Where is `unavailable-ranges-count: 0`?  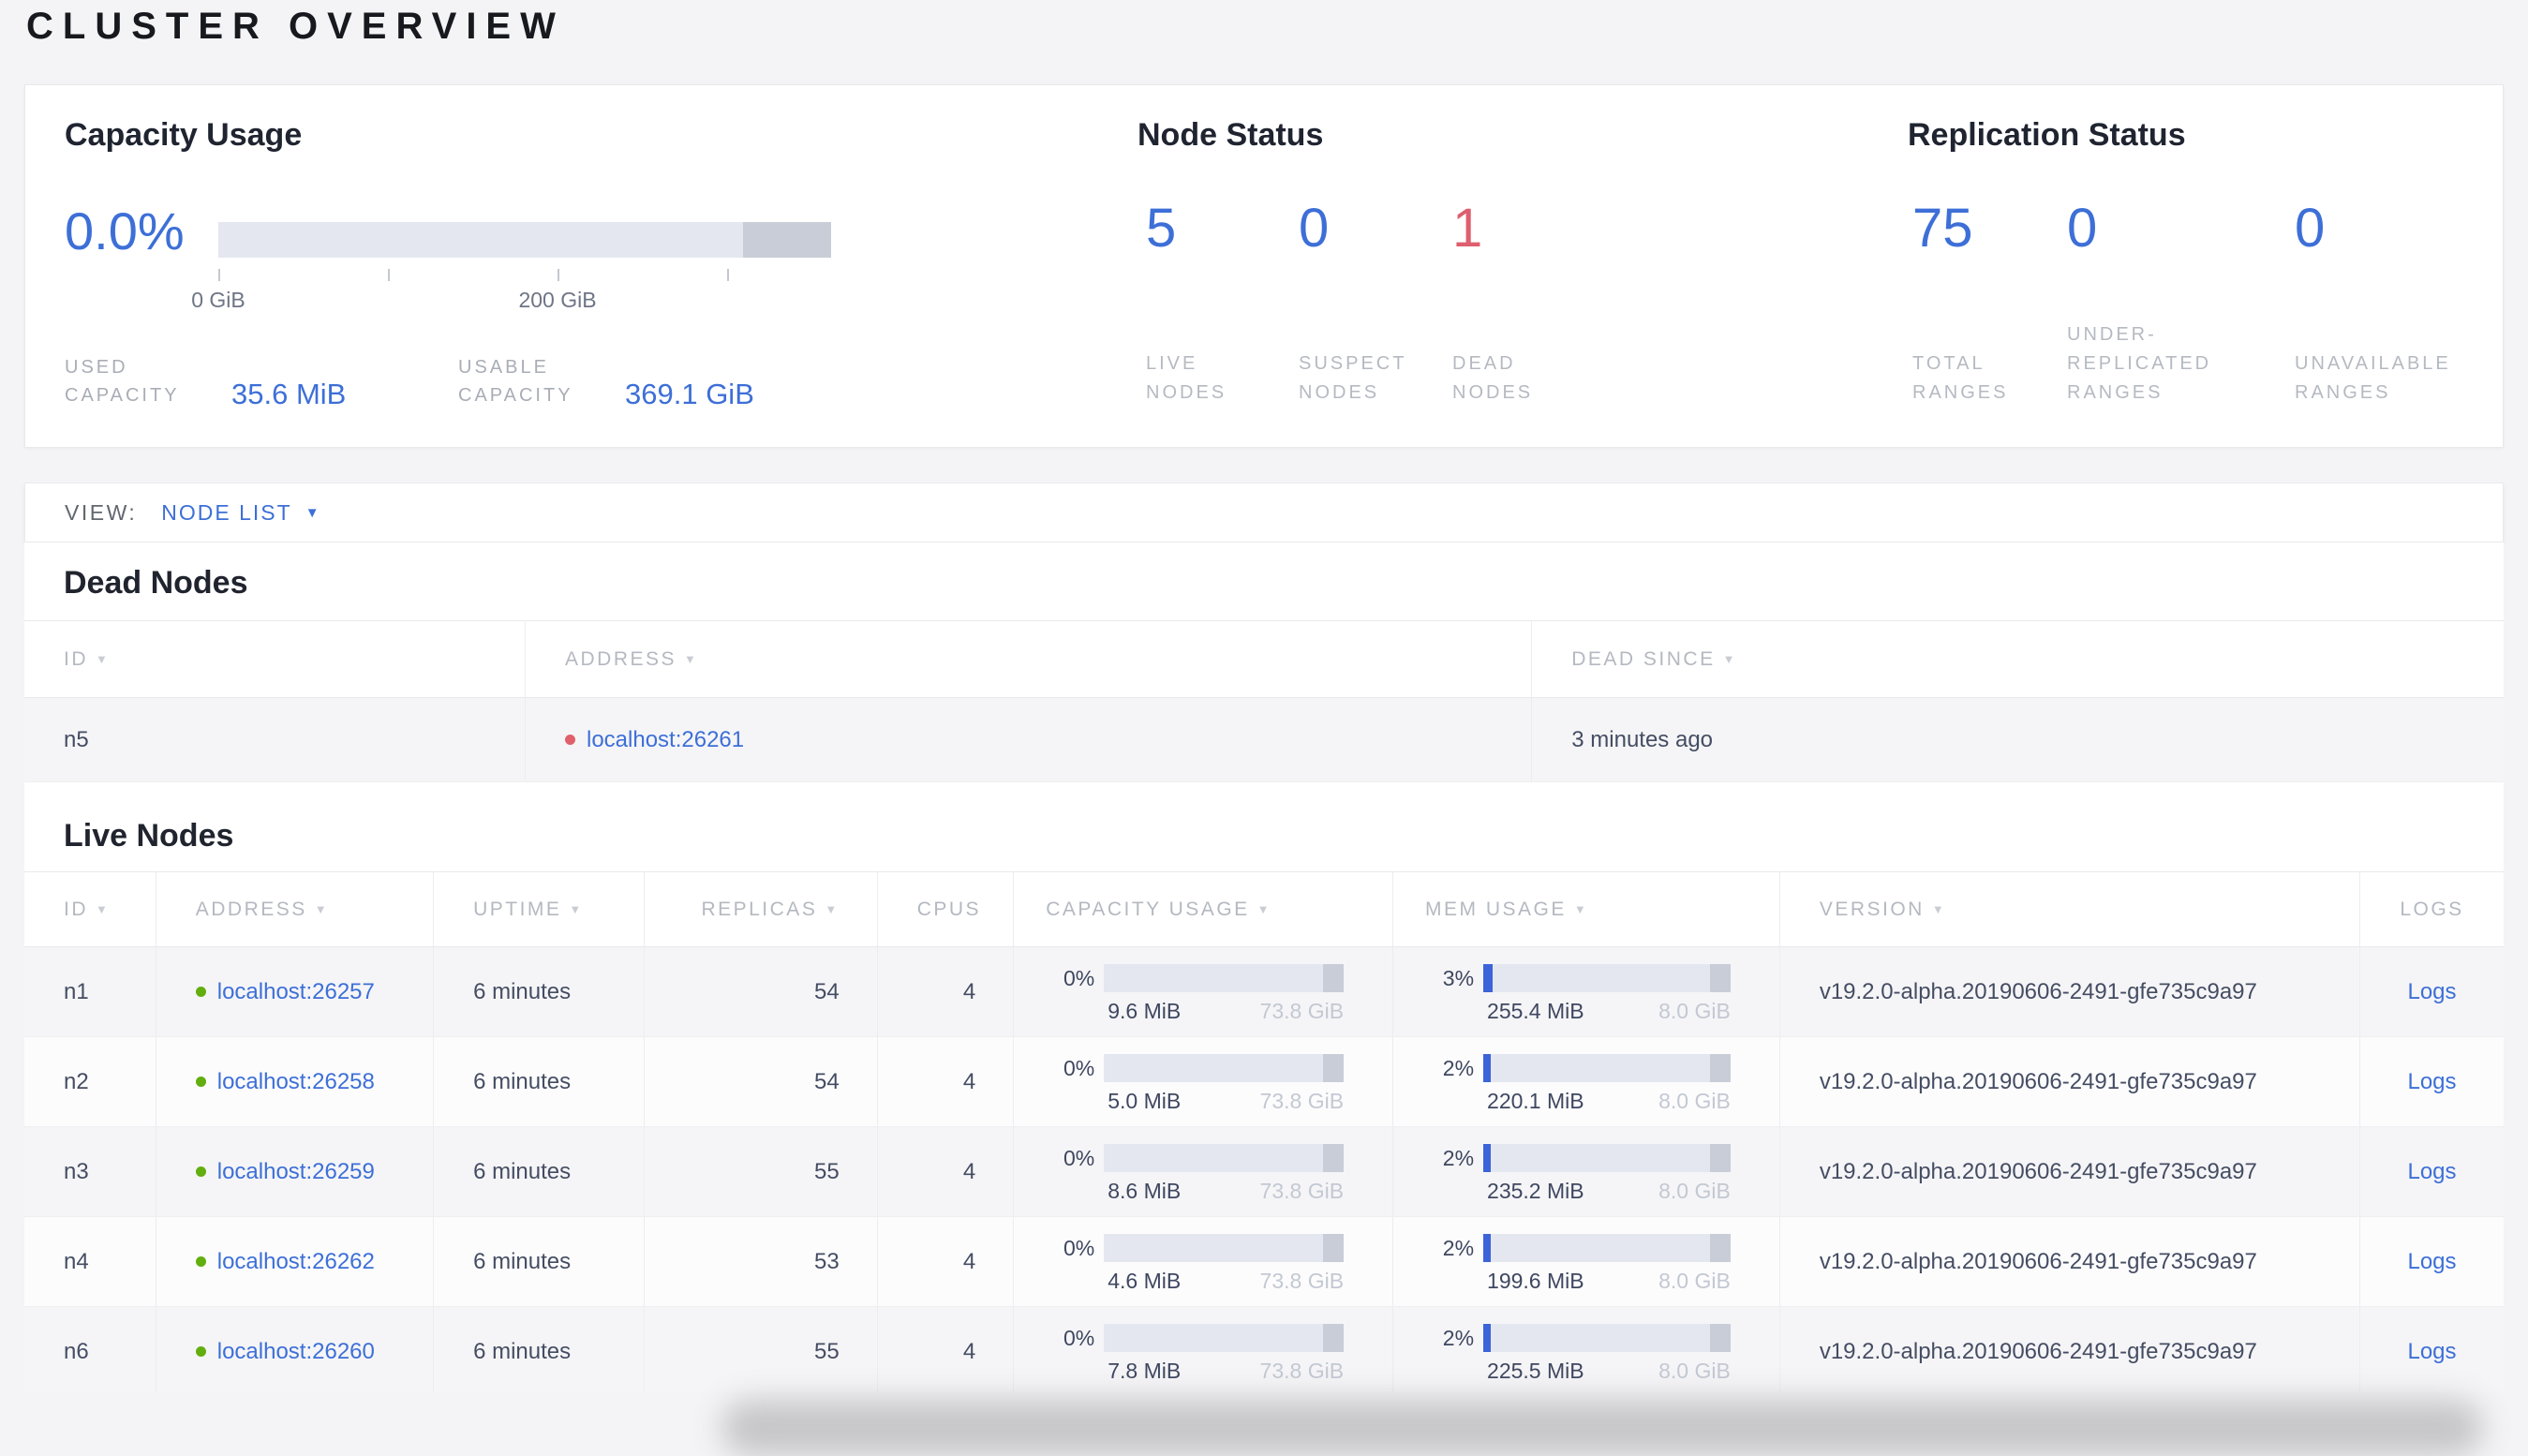 unavailable-ranges-count: 0 is located at coordinates (2310, 228).